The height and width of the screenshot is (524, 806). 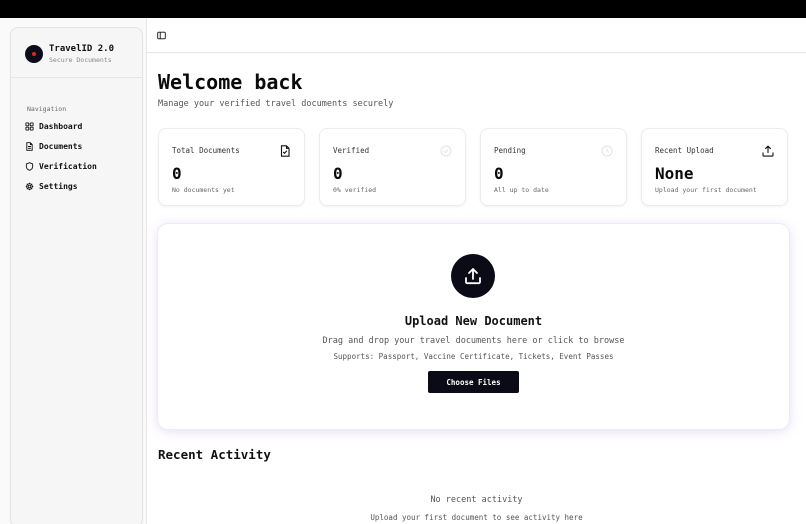 What do you see at coordinates (47, 109) in the screenshot?
I see `nav-heading: Navigation` at bounding box center [47, 109].